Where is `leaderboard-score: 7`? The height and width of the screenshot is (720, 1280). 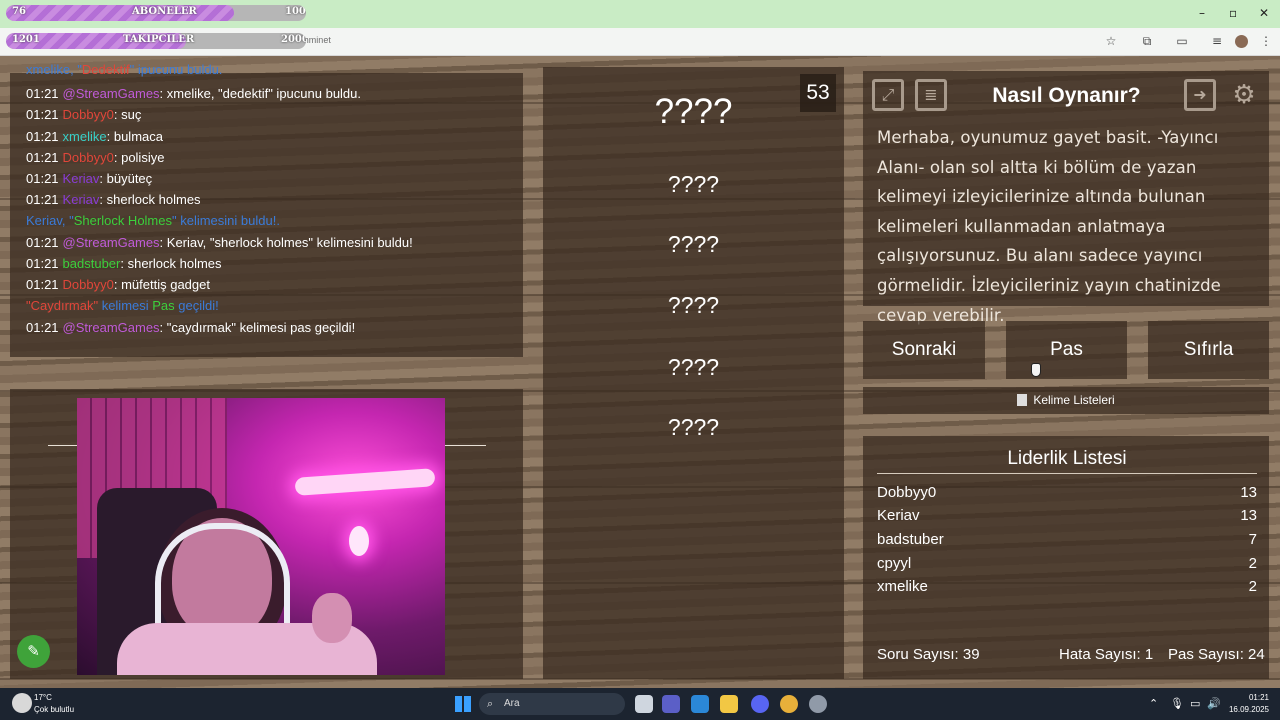 leaderboard-score: 7 is located at coordinates (1252, 539).